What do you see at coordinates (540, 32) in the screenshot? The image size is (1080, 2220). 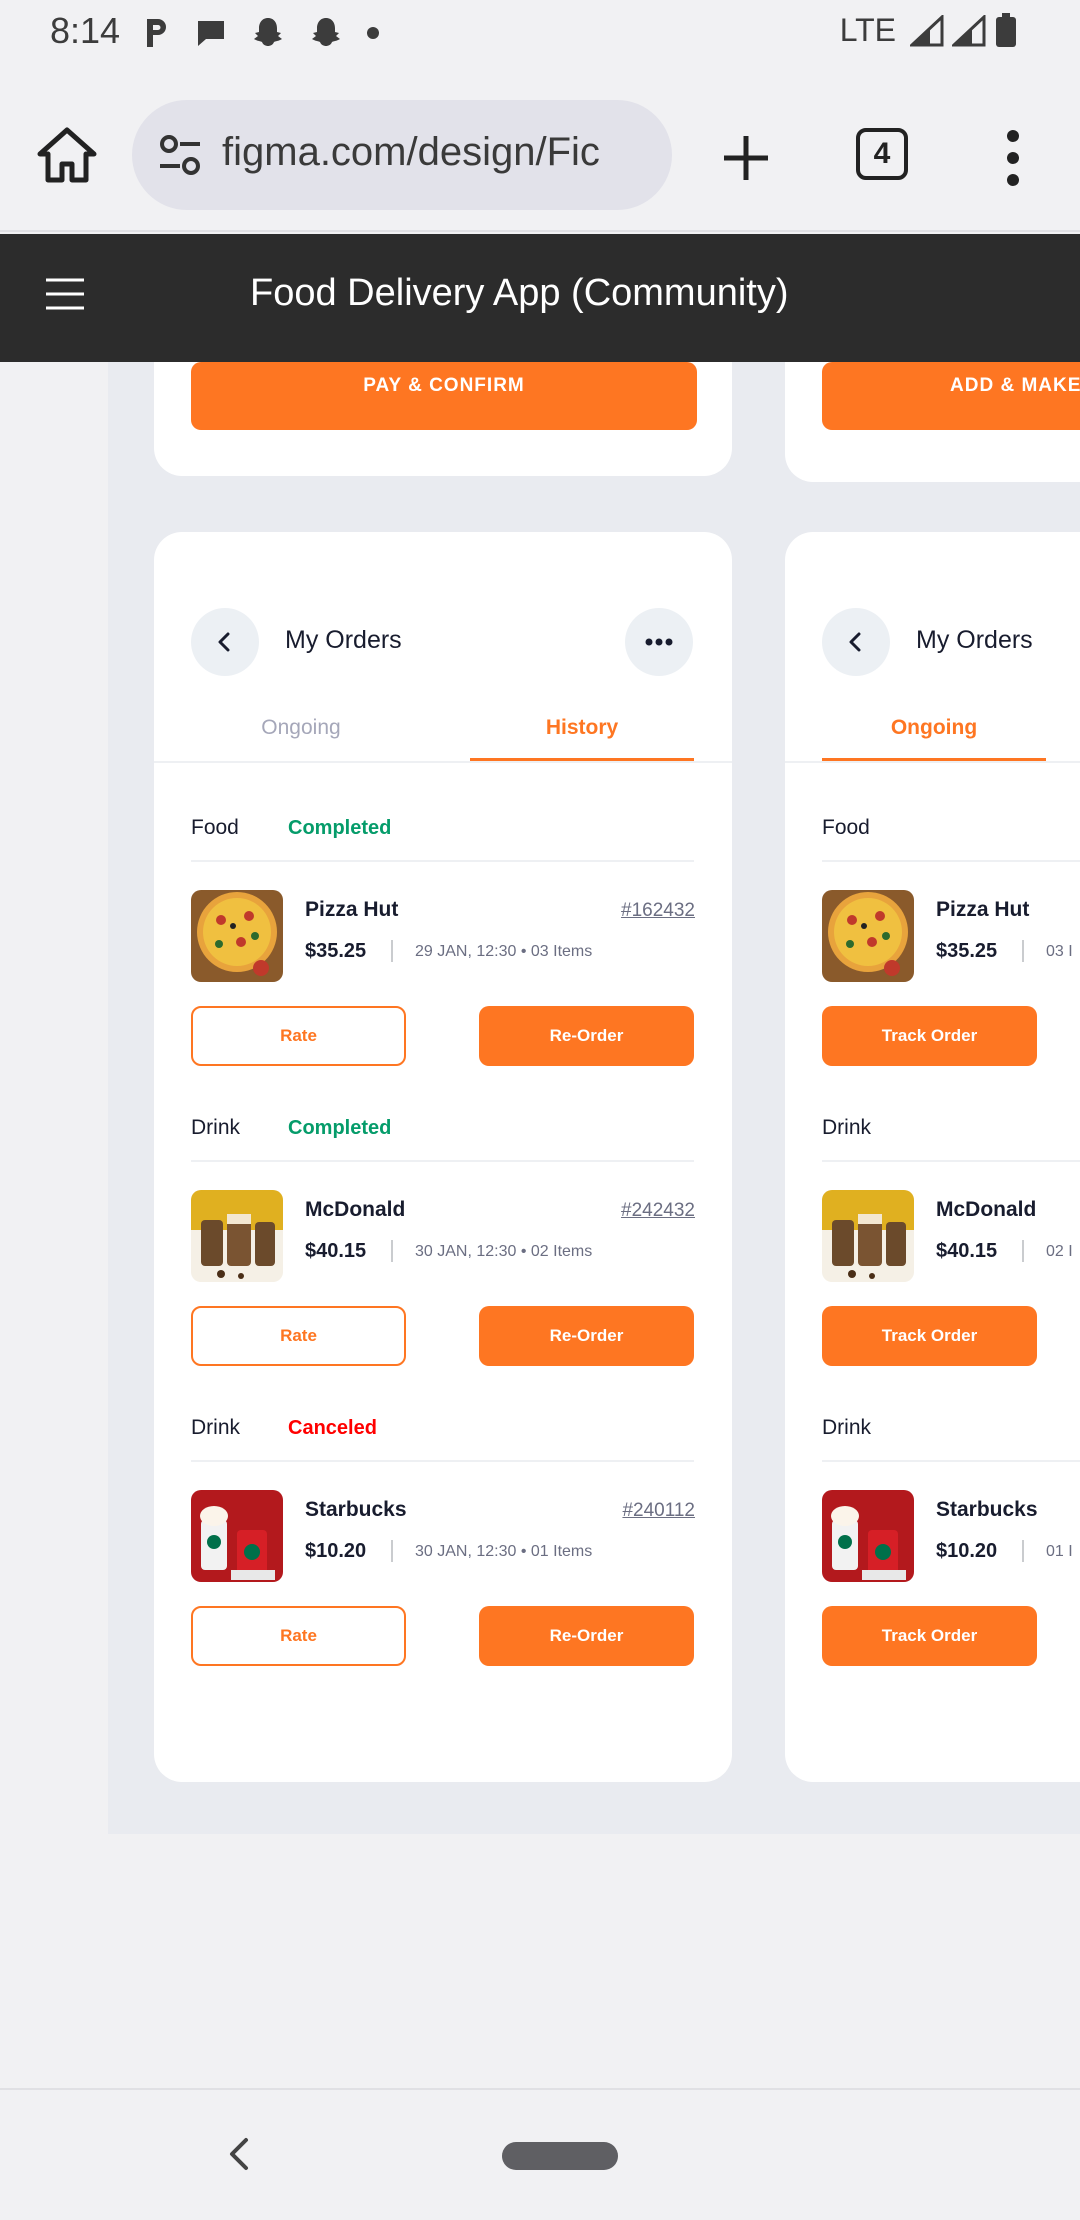 I see `status-bar: 8:14 LTE` at bounding box center [540, 32].